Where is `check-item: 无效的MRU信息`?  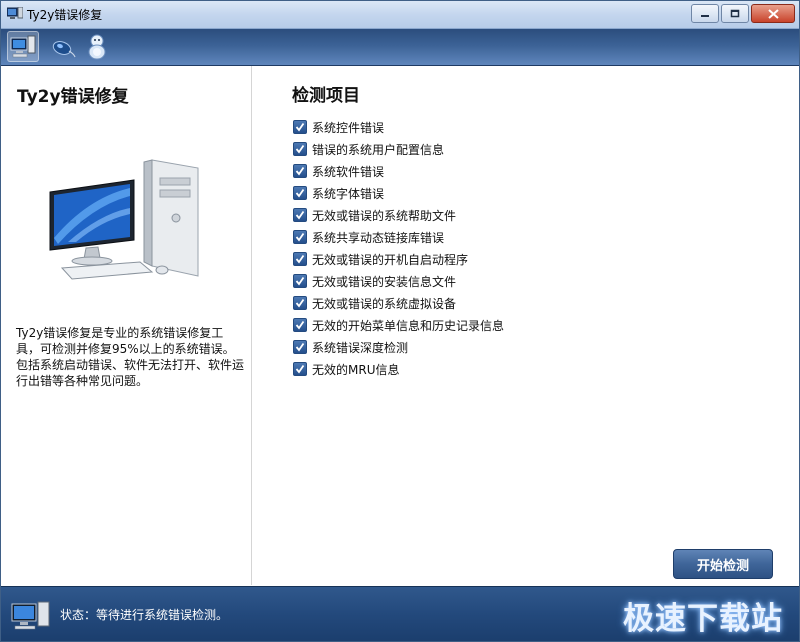 check-item: 无效的MRU信息 is located at coordinates (398, 369).